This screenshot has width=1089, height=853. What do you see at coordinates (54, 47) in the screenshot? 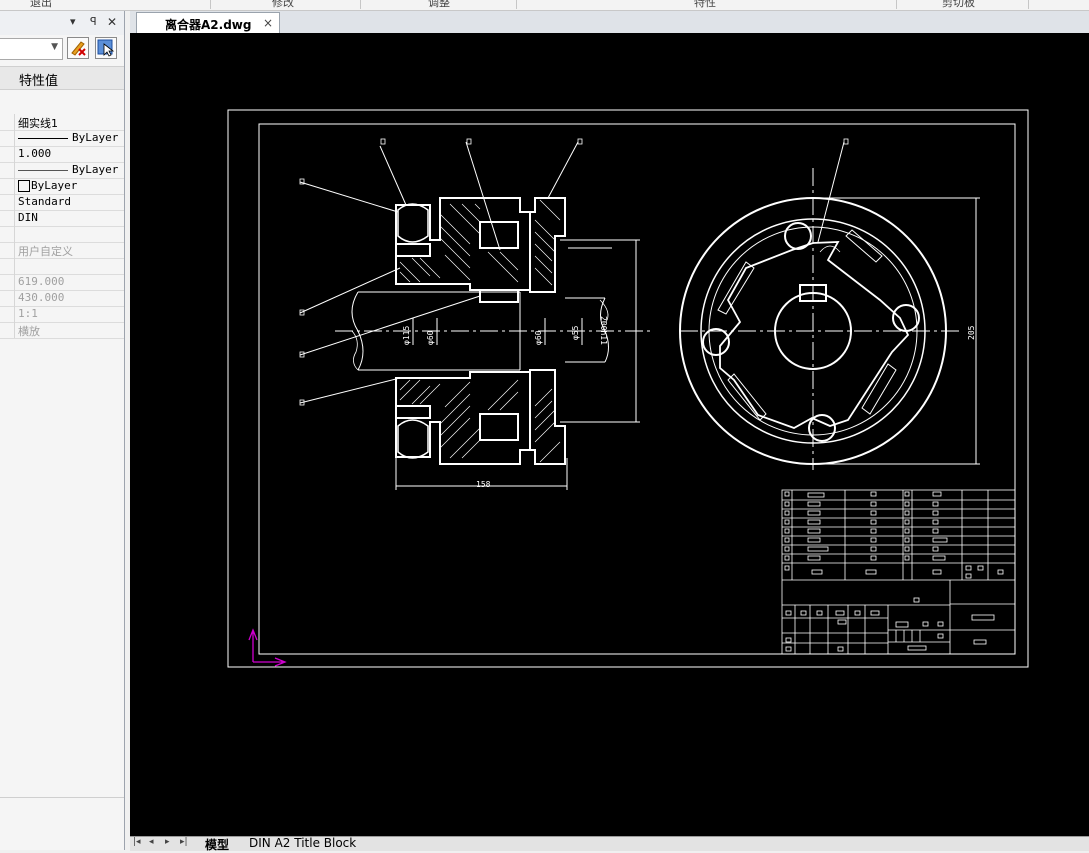
I see `chevron-down-icon: ▼` at bounding box center [54, 47].